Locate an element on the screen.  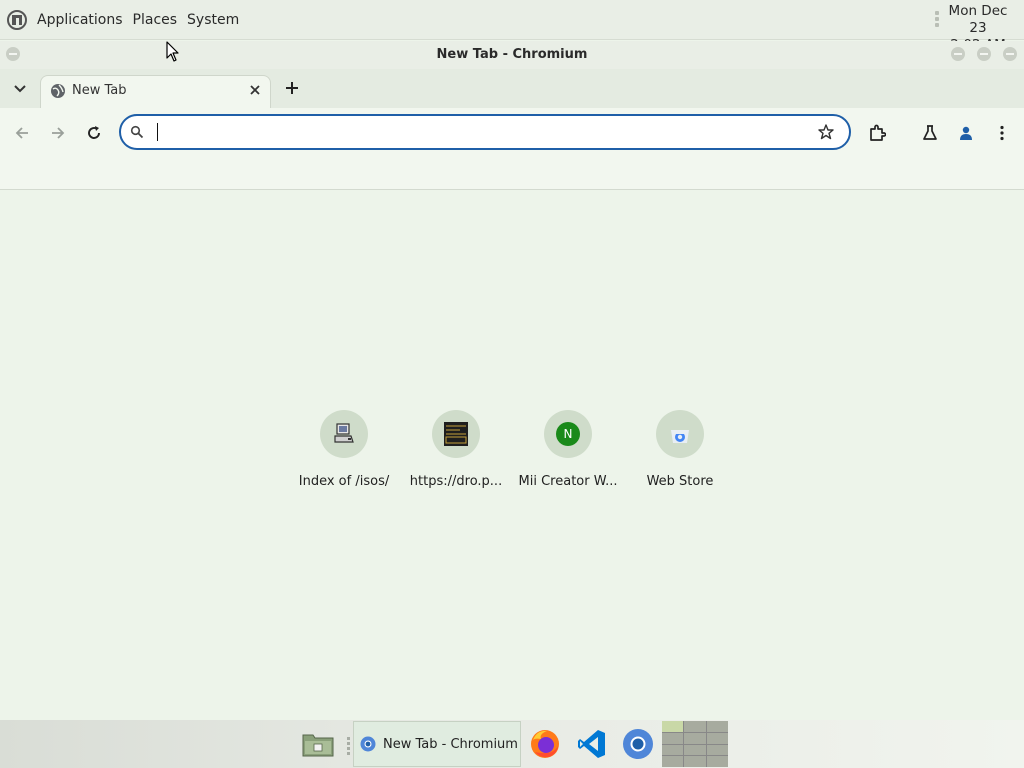
workspace-switcher is located at coordinates (695, 744).